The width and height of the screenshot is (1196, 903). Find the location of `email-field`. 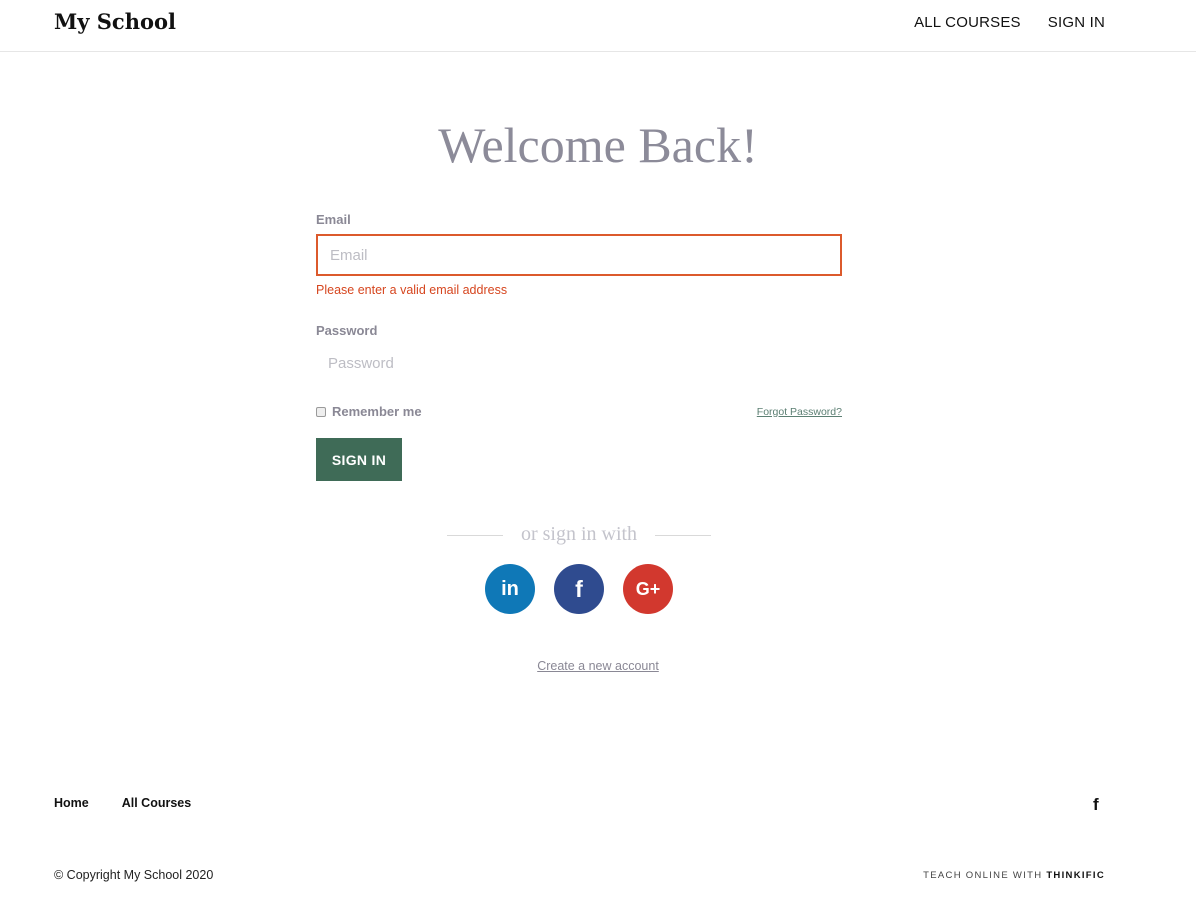

email-field is located at coordinates (579, 255).